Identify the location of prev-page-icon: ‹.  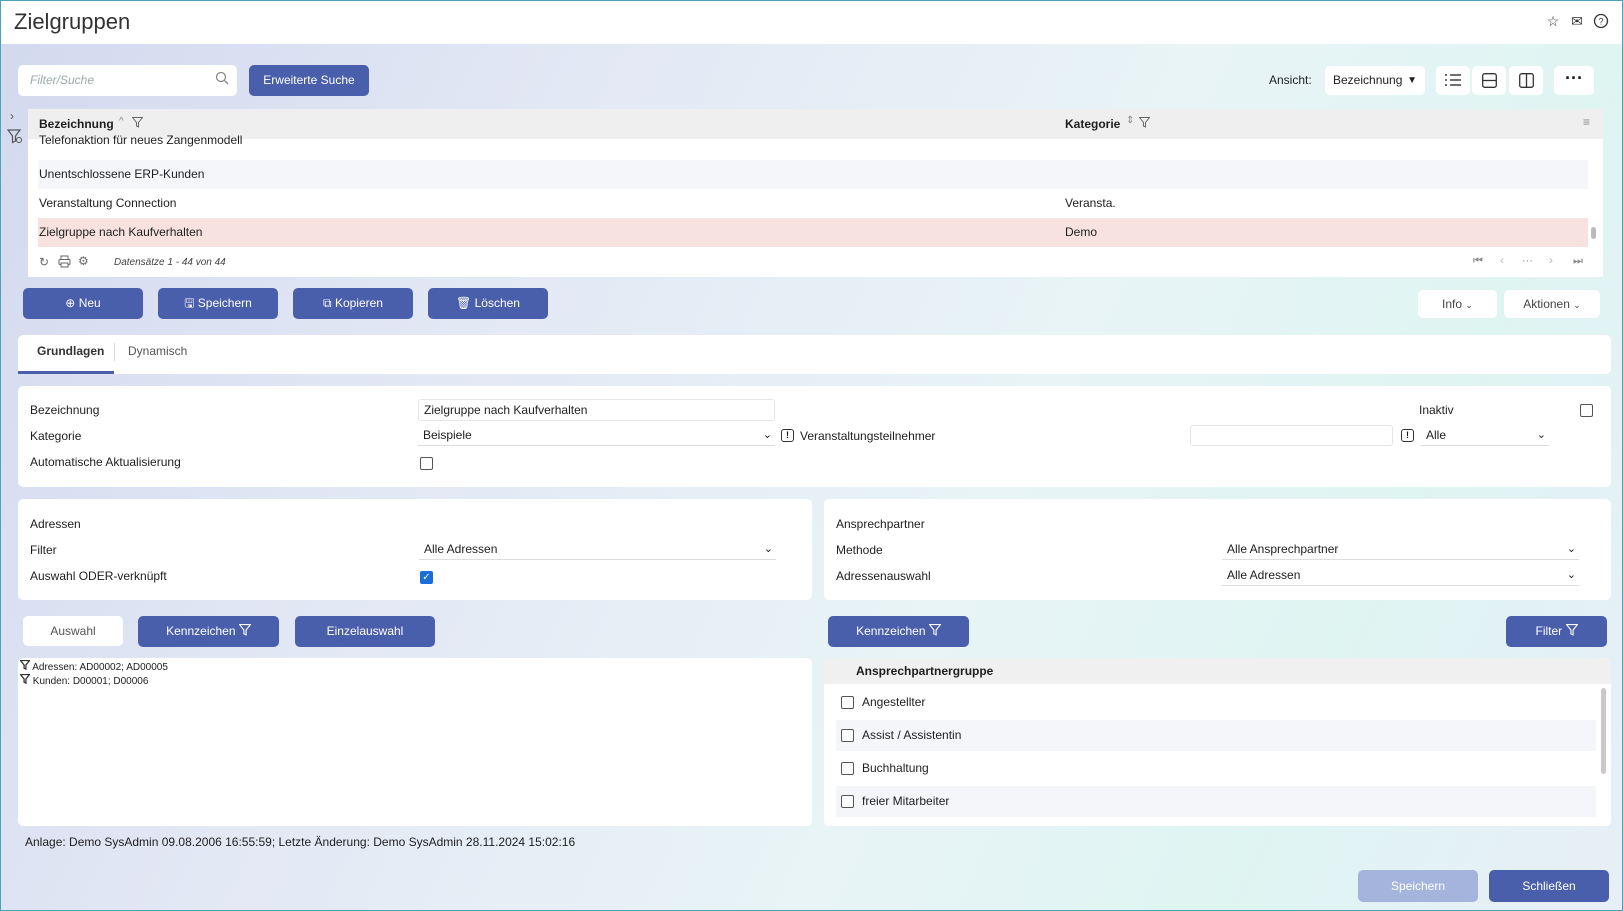
(1502, 260).